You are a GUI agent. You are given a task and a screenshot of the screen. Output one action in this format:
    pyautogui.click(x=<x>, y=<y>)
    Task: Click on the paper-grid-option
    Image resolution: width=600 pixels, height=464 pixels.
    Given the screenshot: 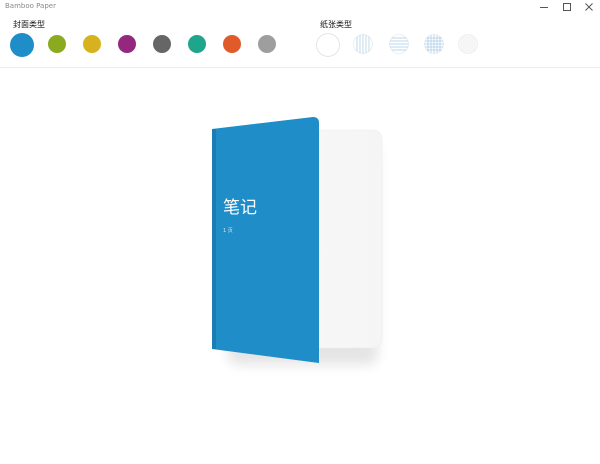 What is the action you would take?
    pyautogui.click(x=434, y=44)
    